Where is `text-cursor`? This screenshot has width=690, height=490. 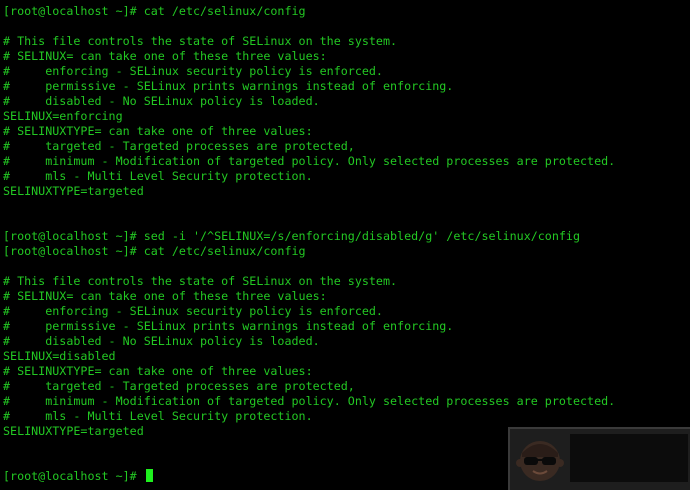
text-cursor is located at coordinates (149, 475).